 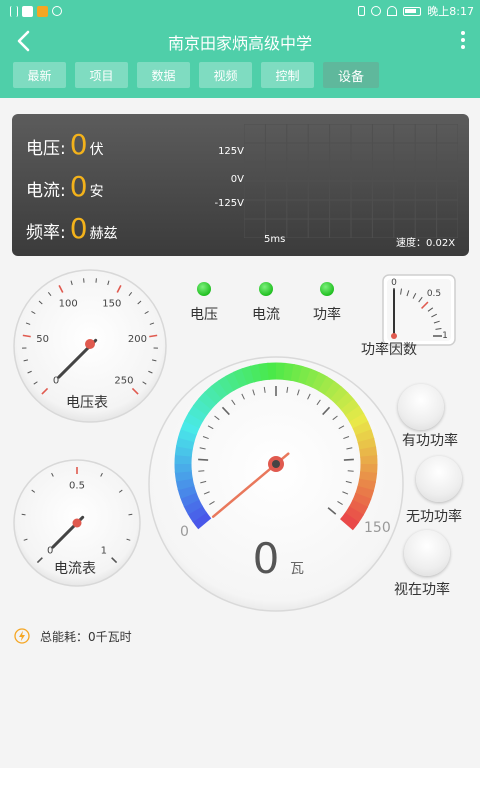 What do you see at coordinates (204, 289) in the screenshot?
I see `voltage-indicator-lamp` at bounding box center [204, 289].